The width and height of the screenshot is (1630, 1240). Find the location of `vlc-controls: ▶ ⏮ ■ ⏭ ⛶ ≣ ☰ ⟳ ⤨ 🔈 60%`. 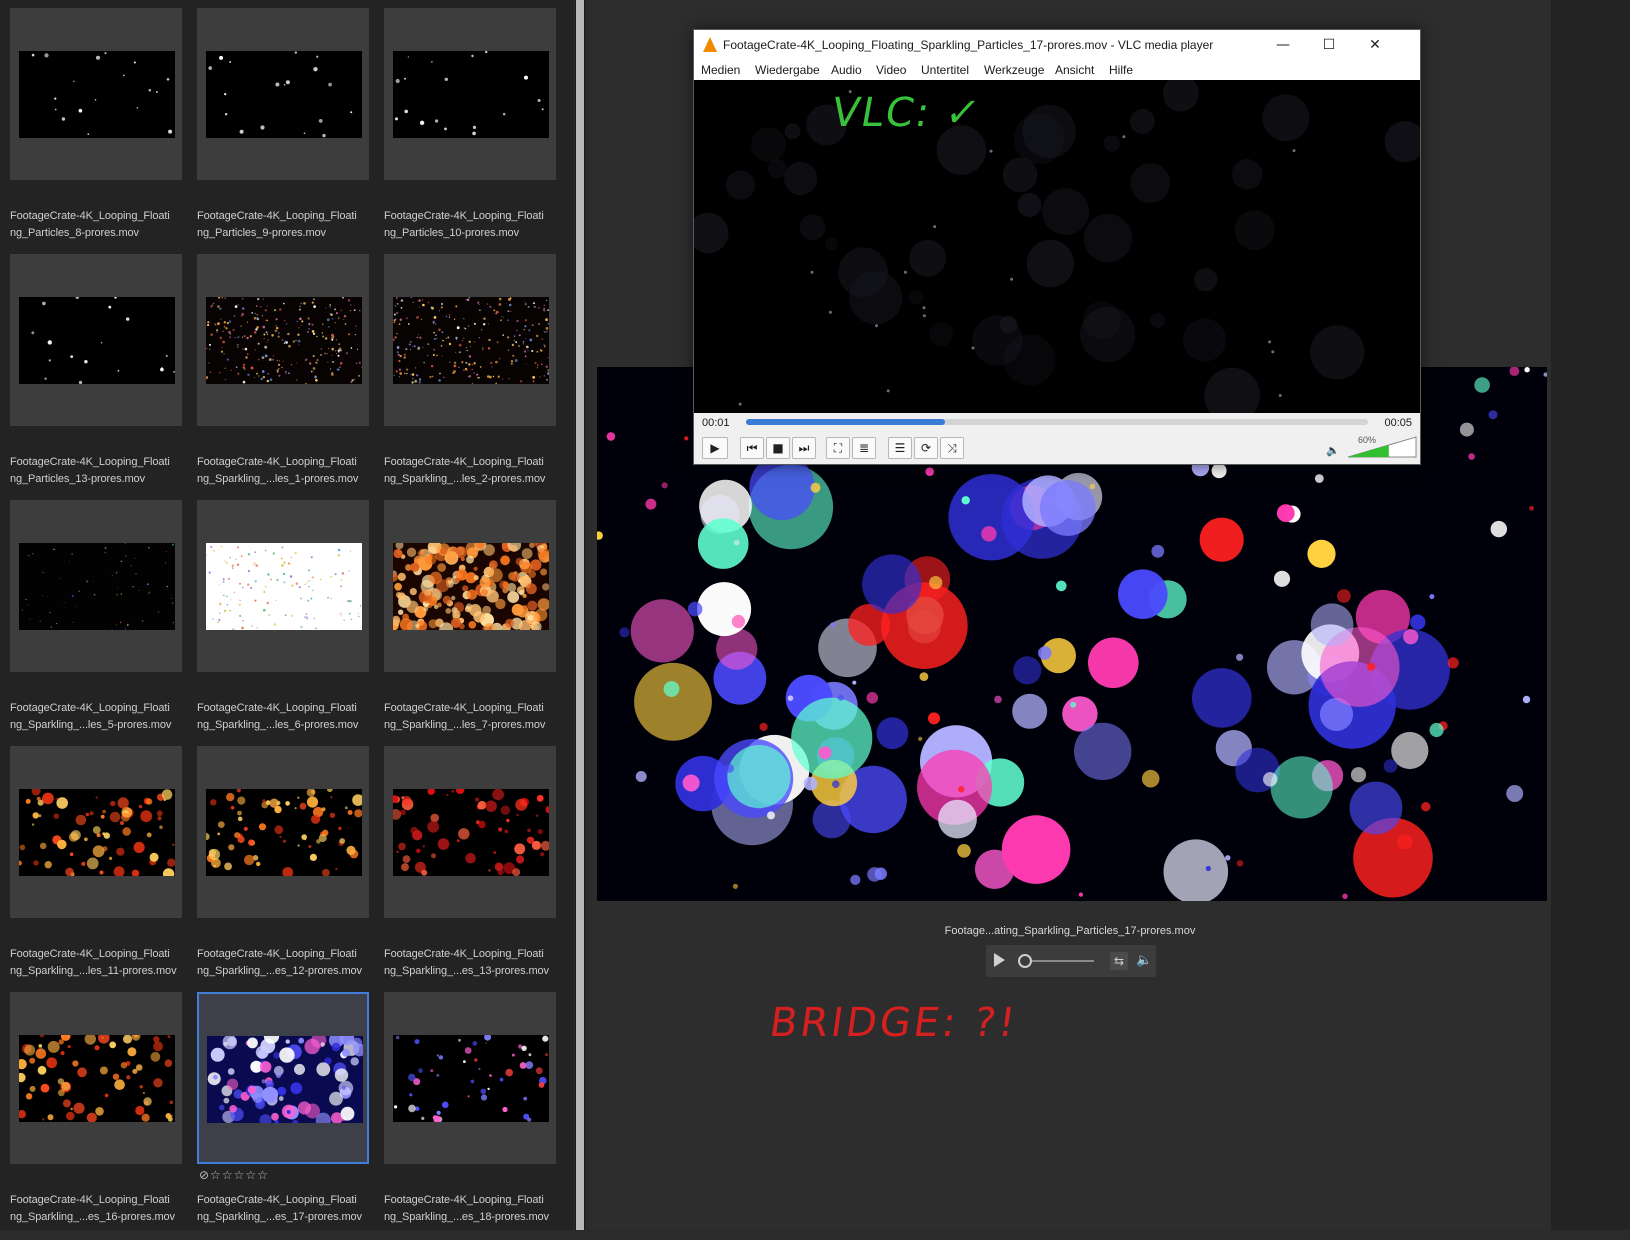

vlc-controls: ▶ ⏮ ■ ⏭ ⛶ ≣ ☰ ⟳ ⤨ 🔈 60% is located at coordinates (1057, 447).